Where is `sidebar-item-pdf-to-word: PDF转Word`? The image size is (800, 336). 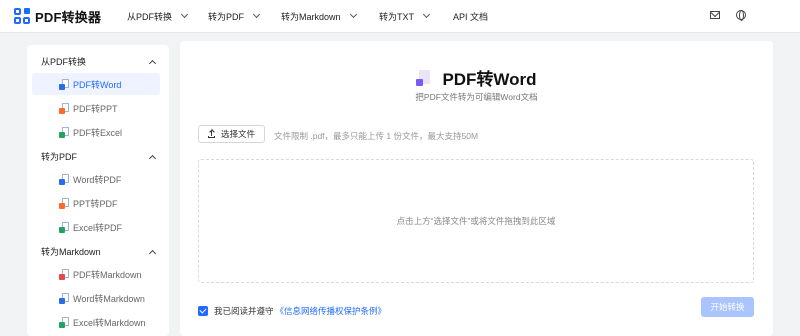
sidebar-item-pdf-to-word: PDF转Word is located at coordinates (96, 84).